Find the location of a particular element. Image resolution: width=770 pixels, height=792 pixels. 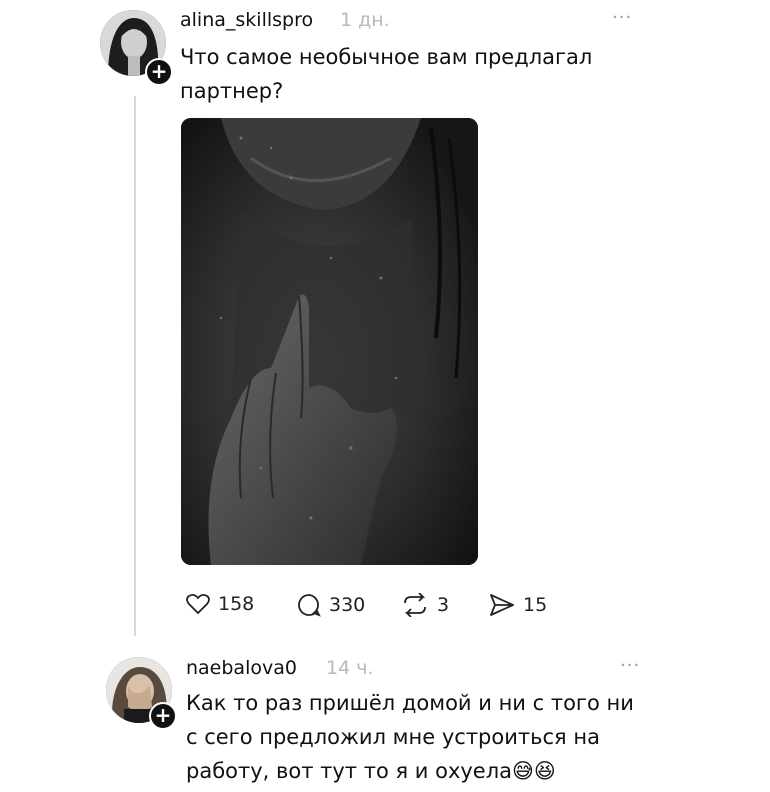

reply-text-line1: Как то раз пришёл домой и ни с того ни is located at coordinates (410, 703).